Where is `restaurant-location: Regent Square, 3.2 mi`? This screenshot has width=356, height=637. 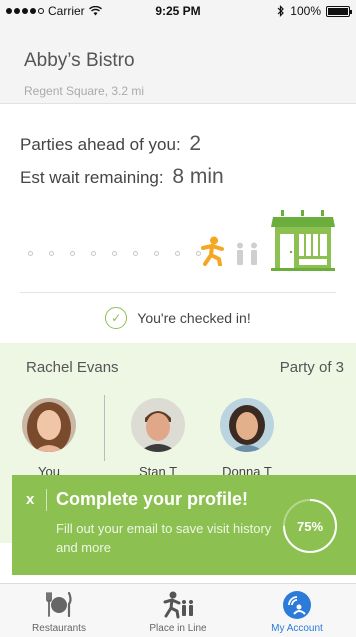 restaurant-location: Regent Square, 3.2 mi is located at coordinates (84, 91).